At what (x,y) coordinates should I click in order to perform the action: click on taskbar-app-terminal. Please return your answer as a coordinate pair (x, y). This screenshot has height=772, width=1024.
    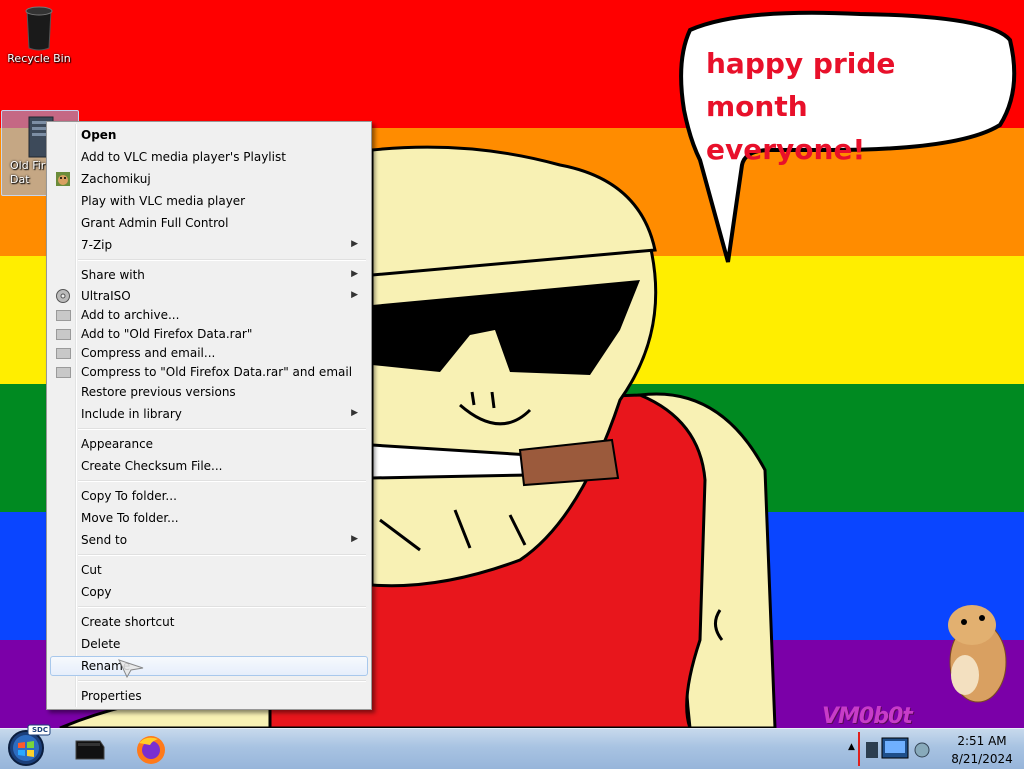
    Looking at the image, I should click on (89, 749).